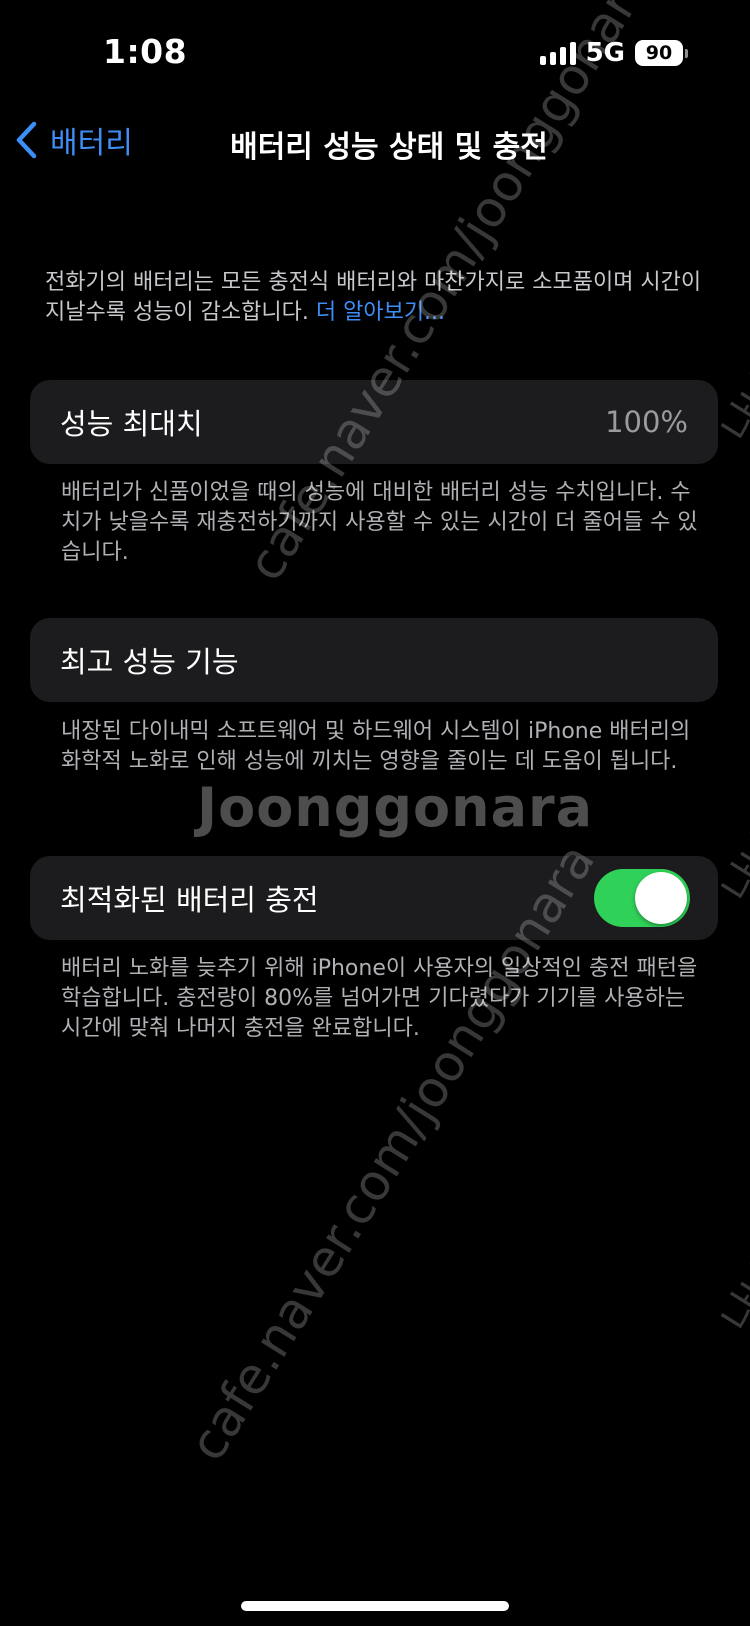 The width and height of the screenshot is (750, 1626). What do you see at coordinates (374, 422) in the screenshot?
I see `max-capacity-row: 성능 최대치 100%` at bounding box center [374, 422].